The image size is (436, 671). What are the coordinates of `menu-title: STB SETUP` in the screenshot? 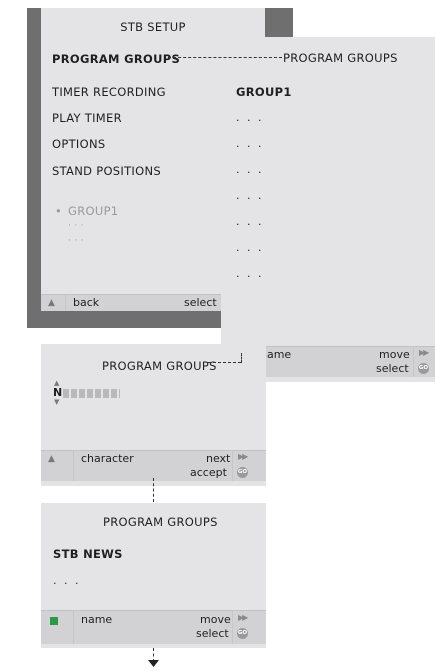 It's located at (153, 27).